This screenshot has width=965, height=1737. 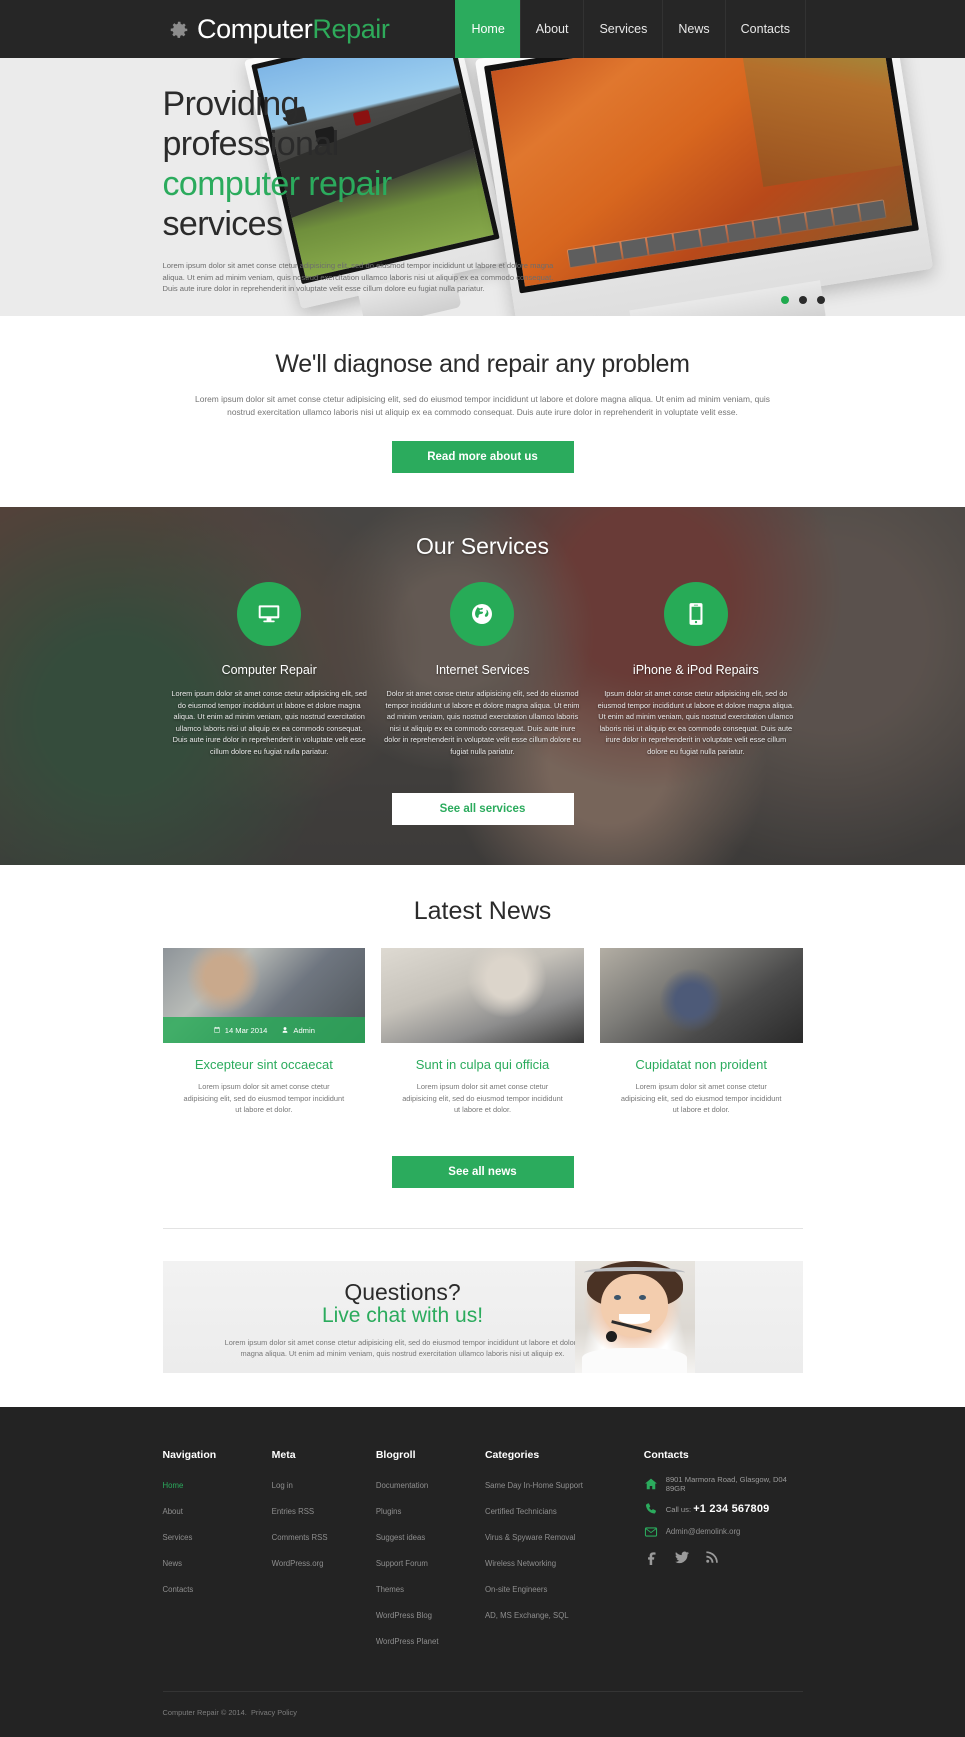 What do you see at coordinates (402, 1563) in the screenshot?
I see `footer-link-support-forum: Support Forum` at bounding box center [402, 1563].